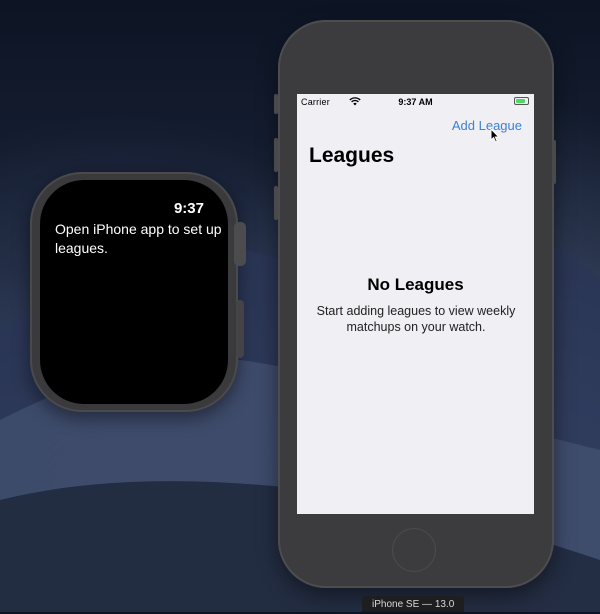 The height and width of the screenshot is (614, 600). What do you see at coordinates (414, 550) in the screenshot?
I see `iphone-home-button` at bounding box center [414, 550].